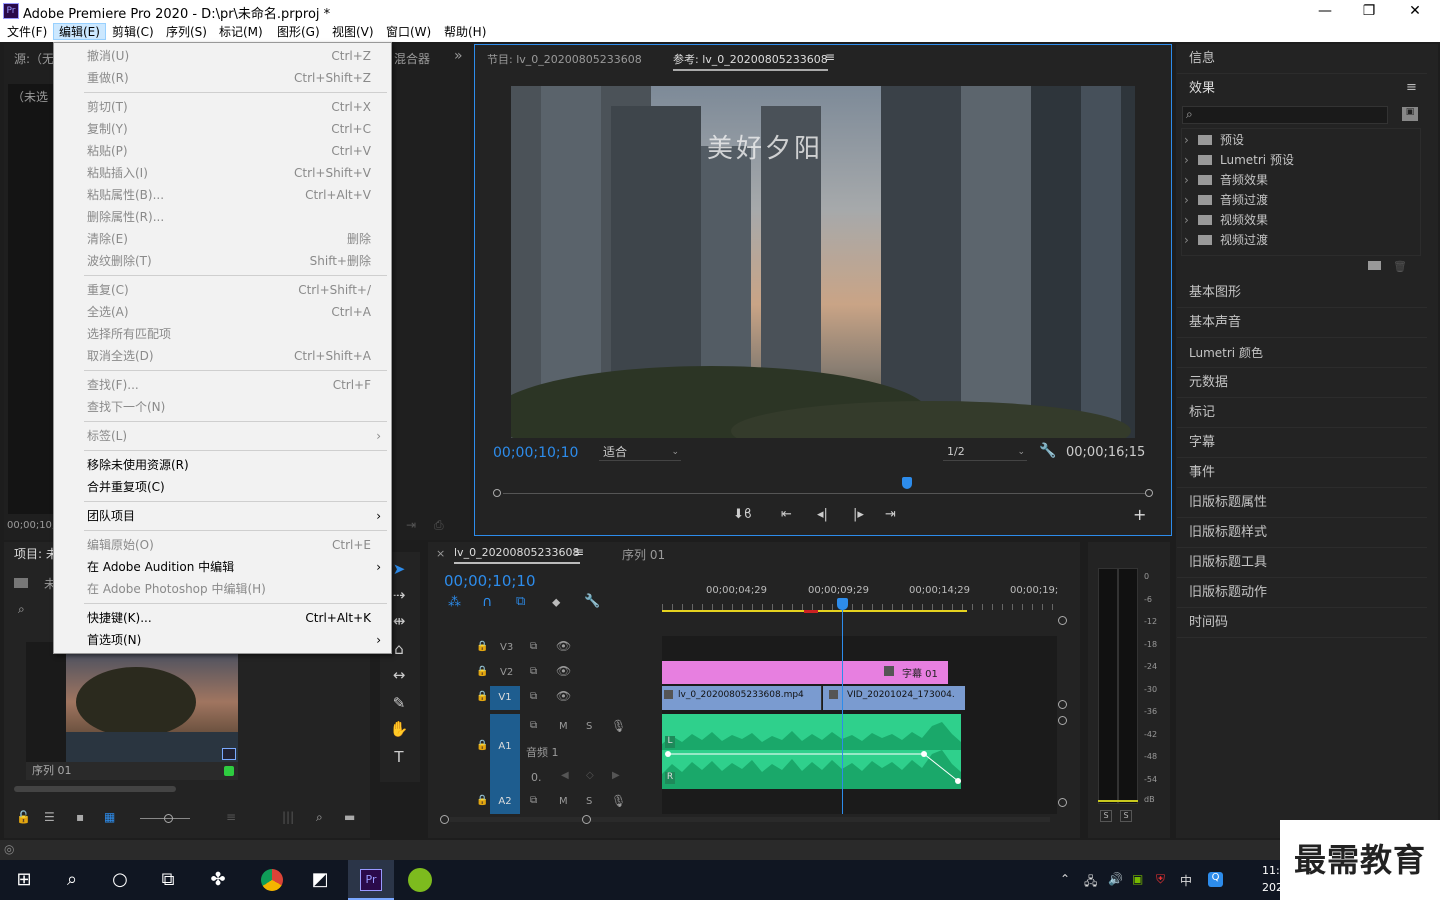 This screenshot has height=900, width=1440. I want to click on menu-item-find: 查找(F)... Ctrl+F, so click(222, 385).